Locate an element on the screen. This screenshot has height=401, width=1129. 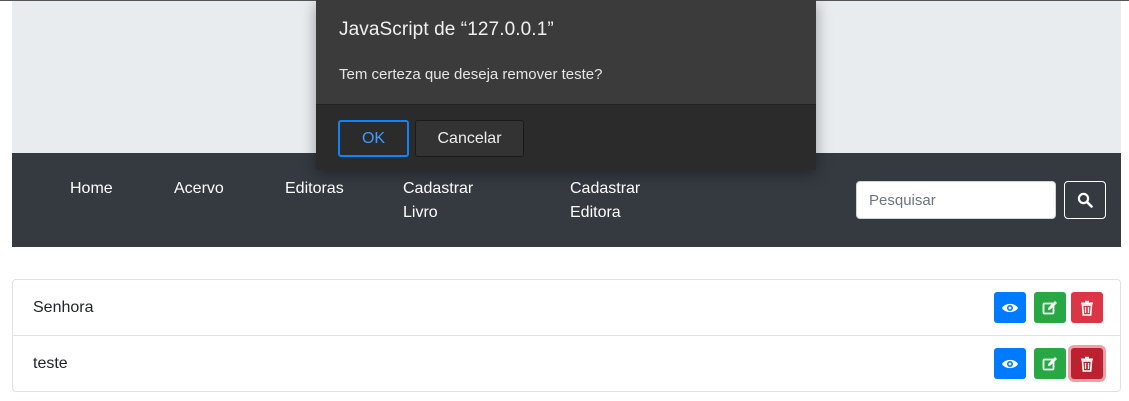
list-item: Senhora is located at coordinates (566, 308).